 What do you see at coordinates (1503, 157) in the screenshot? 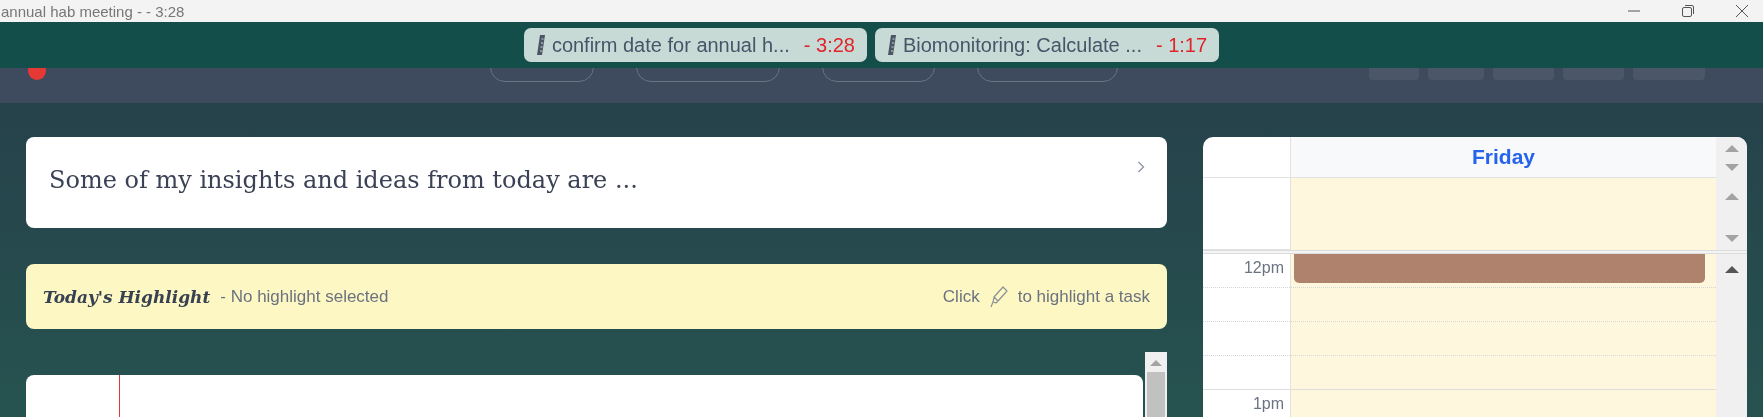
I see `day-header: Friday` at bounding box center [1503, 157].